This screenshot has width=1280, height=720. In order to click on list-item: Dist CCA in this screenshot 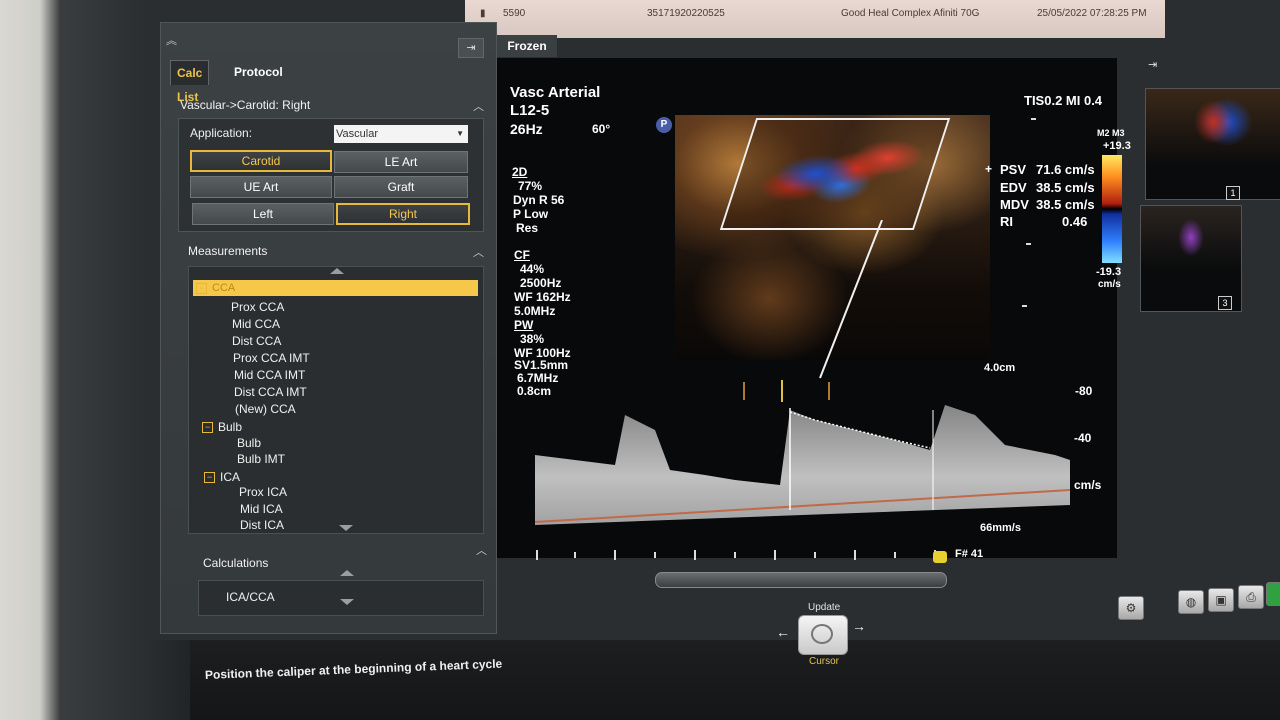, I will do `click(256, 341)`.